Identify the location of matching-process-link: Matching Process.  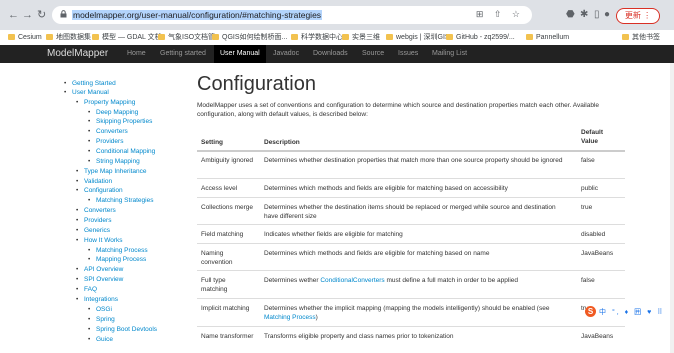
(290, 317).